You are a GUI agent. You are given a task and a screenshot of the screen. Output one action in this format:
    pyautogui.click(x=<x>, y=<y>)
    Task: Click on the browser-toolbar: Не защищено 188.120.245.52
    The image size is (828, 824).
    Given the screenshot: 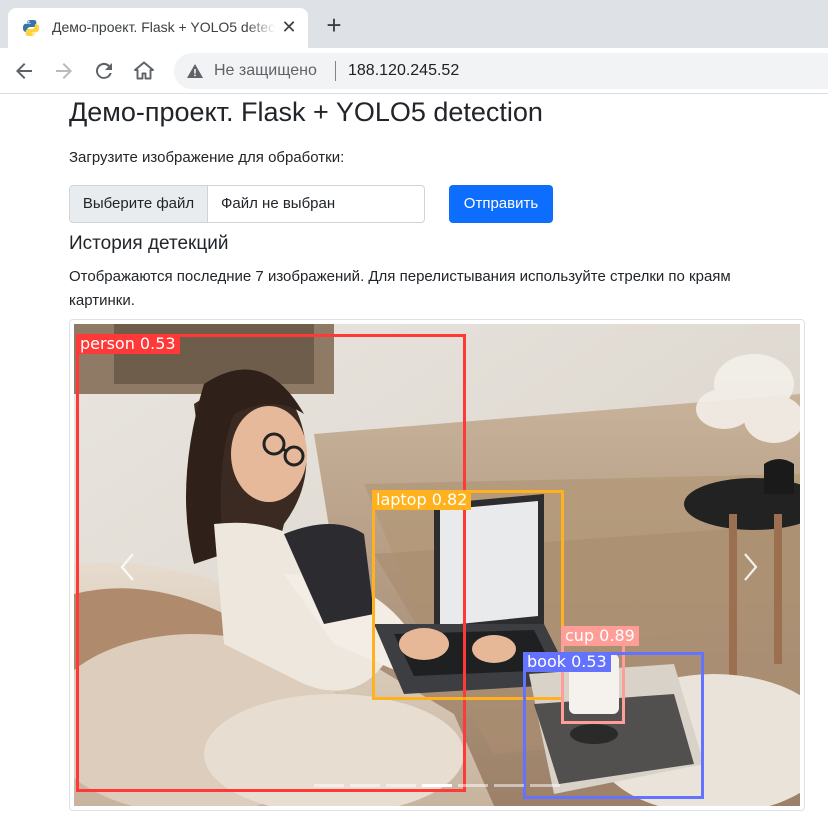 What is the action you would take?
    pyautogui.click(x=414, y=71)
    